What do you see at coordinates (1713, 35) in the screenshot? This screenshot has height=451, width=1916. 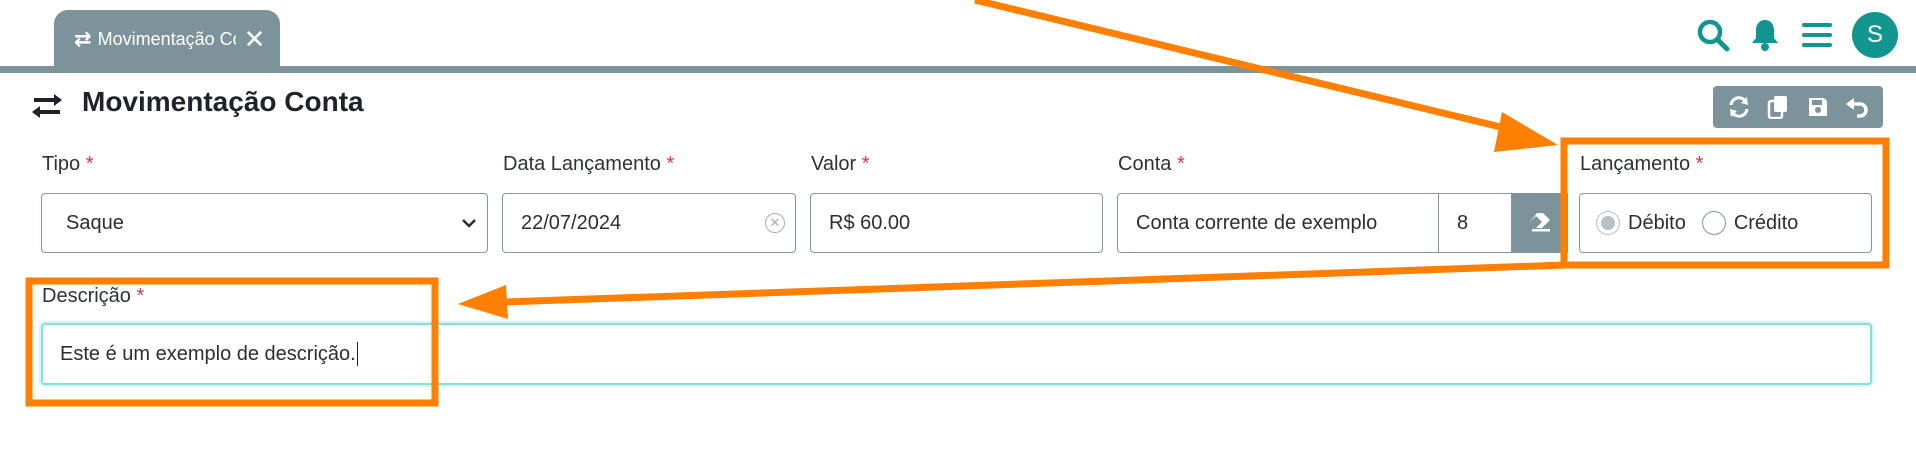 I see `search-icon` at bounding box center [1713, 35].